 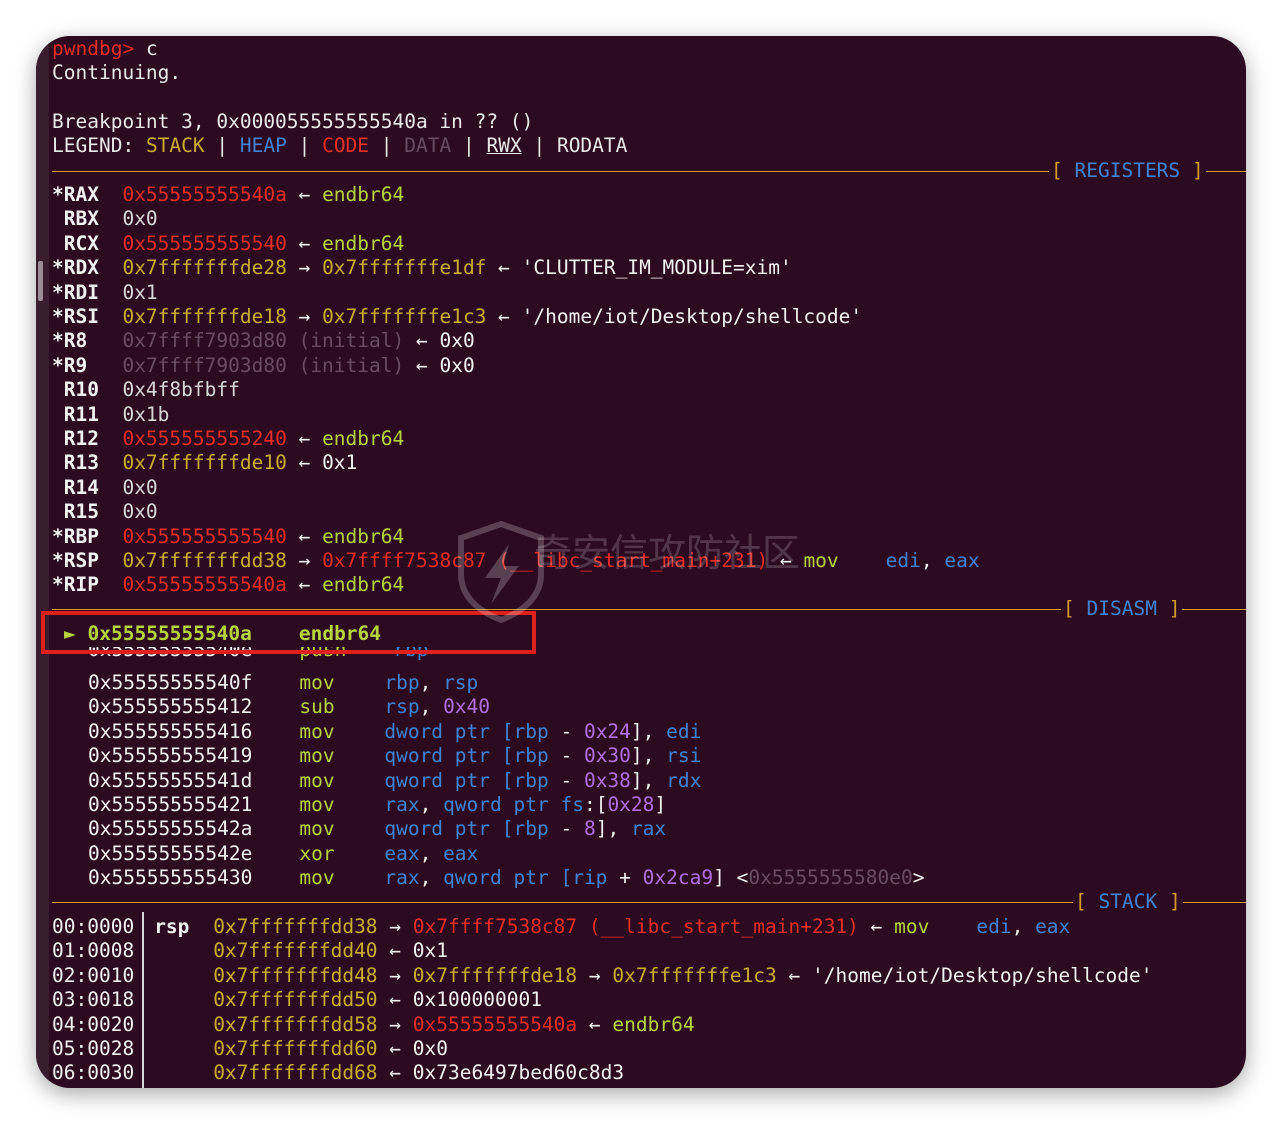 I want to click on disasm-operand: -, so click(x=566, y=731).